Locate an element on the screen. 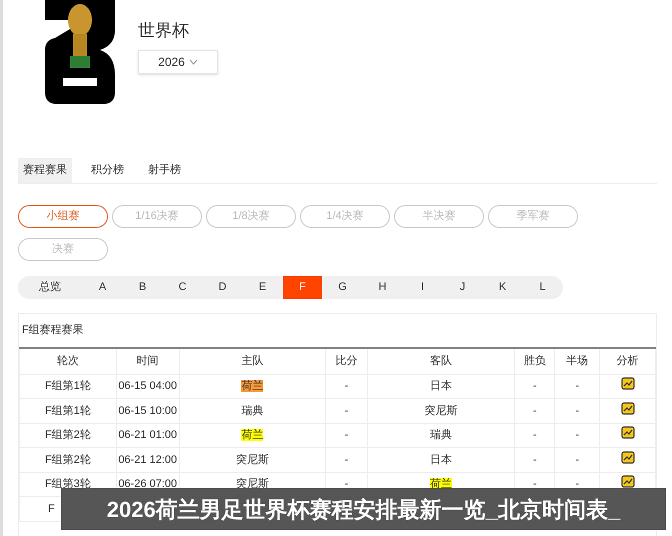 The height and width of the screenshot is (536, 672). column-header: 主队 is located at coordinates (252, 361).